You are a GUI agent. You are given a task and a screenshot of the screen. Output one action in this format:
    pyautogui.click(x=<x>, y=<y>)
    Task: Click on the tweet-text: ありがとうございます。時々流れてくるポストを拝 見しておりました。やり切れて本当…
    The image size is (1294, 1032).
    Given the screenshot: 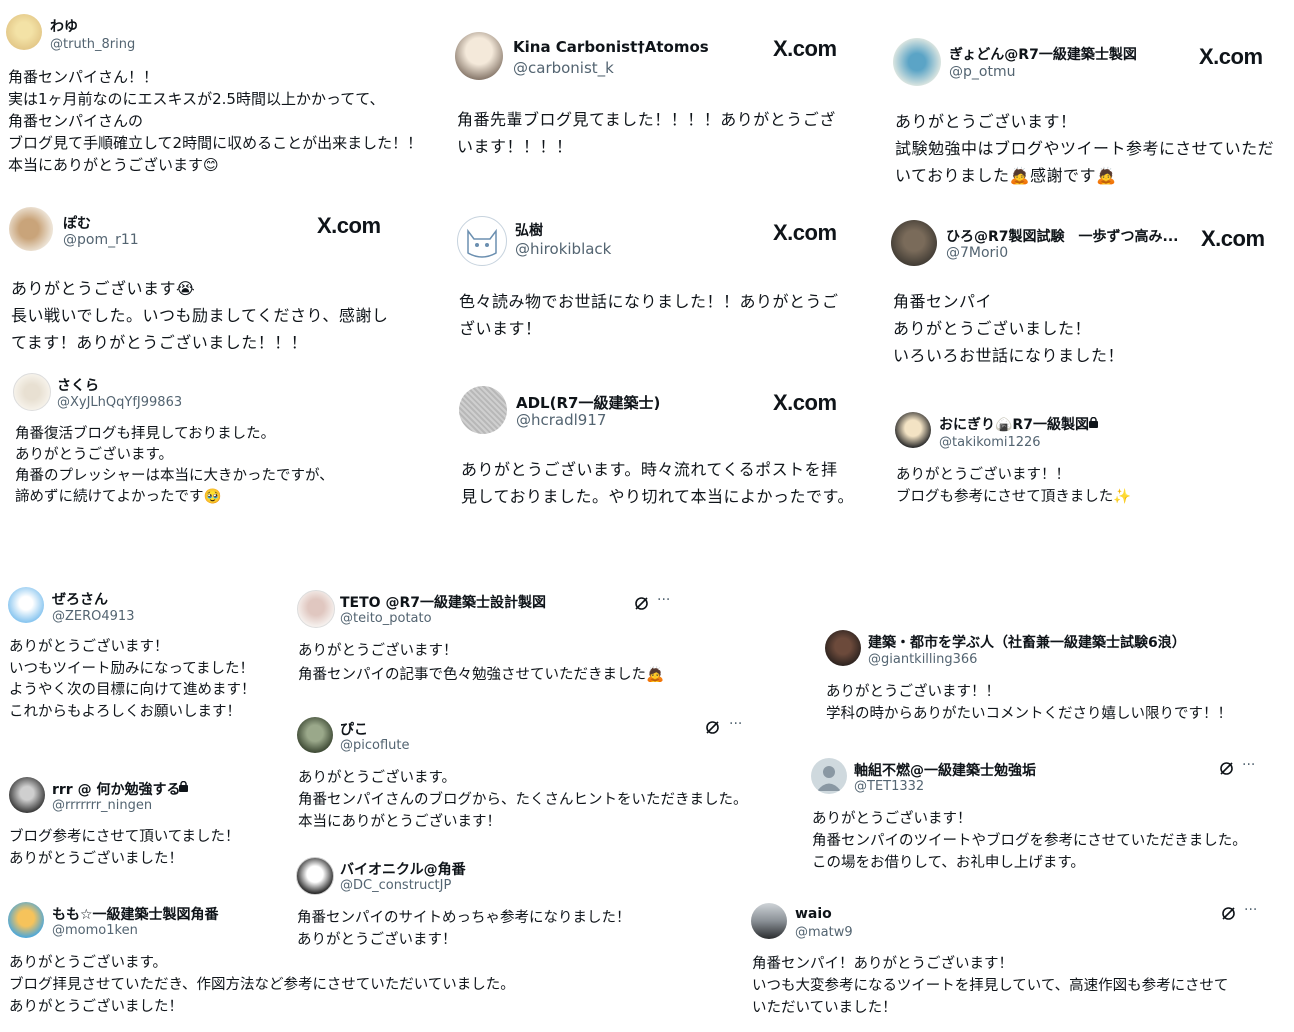 What is the action you would take?
    pyautogui.click(x=657, y=483)
    